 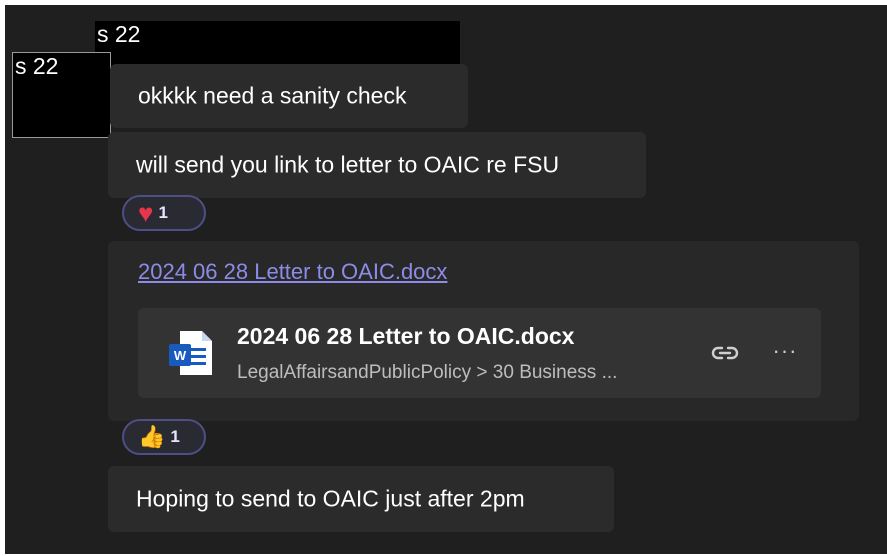 I want to click on message-bubble: okkkk need a sanity check, so click(x=289, y=96).